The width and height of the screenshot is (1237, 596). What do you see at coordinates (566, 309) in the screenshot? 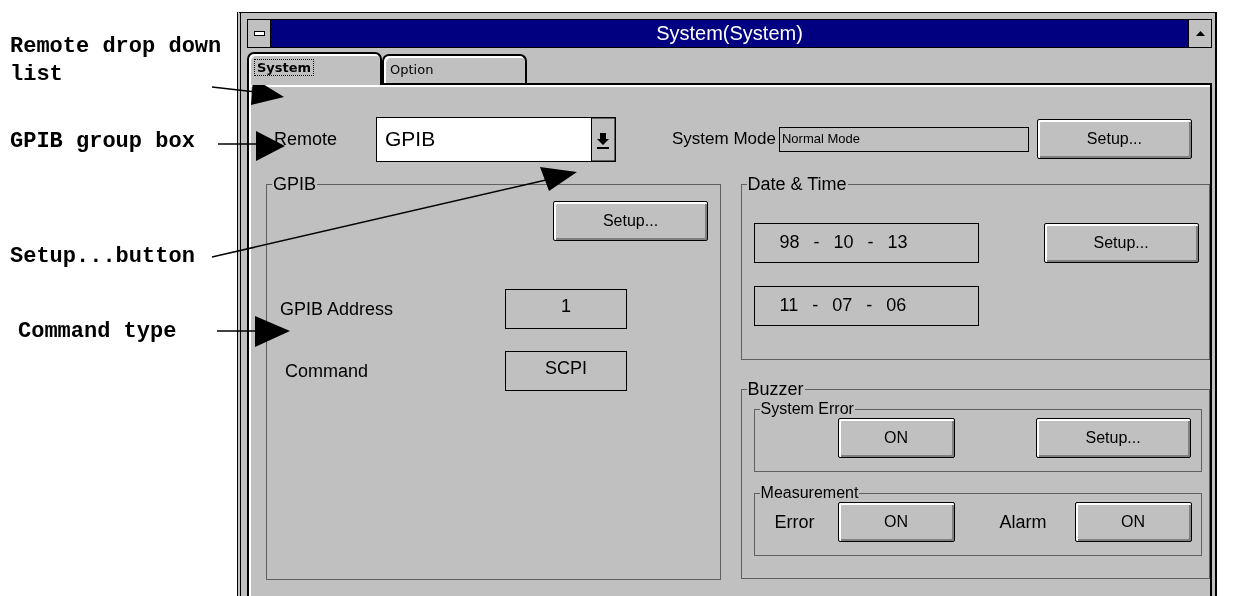
I see `gpib-address-field: 1` at bounding box center [566, 309].